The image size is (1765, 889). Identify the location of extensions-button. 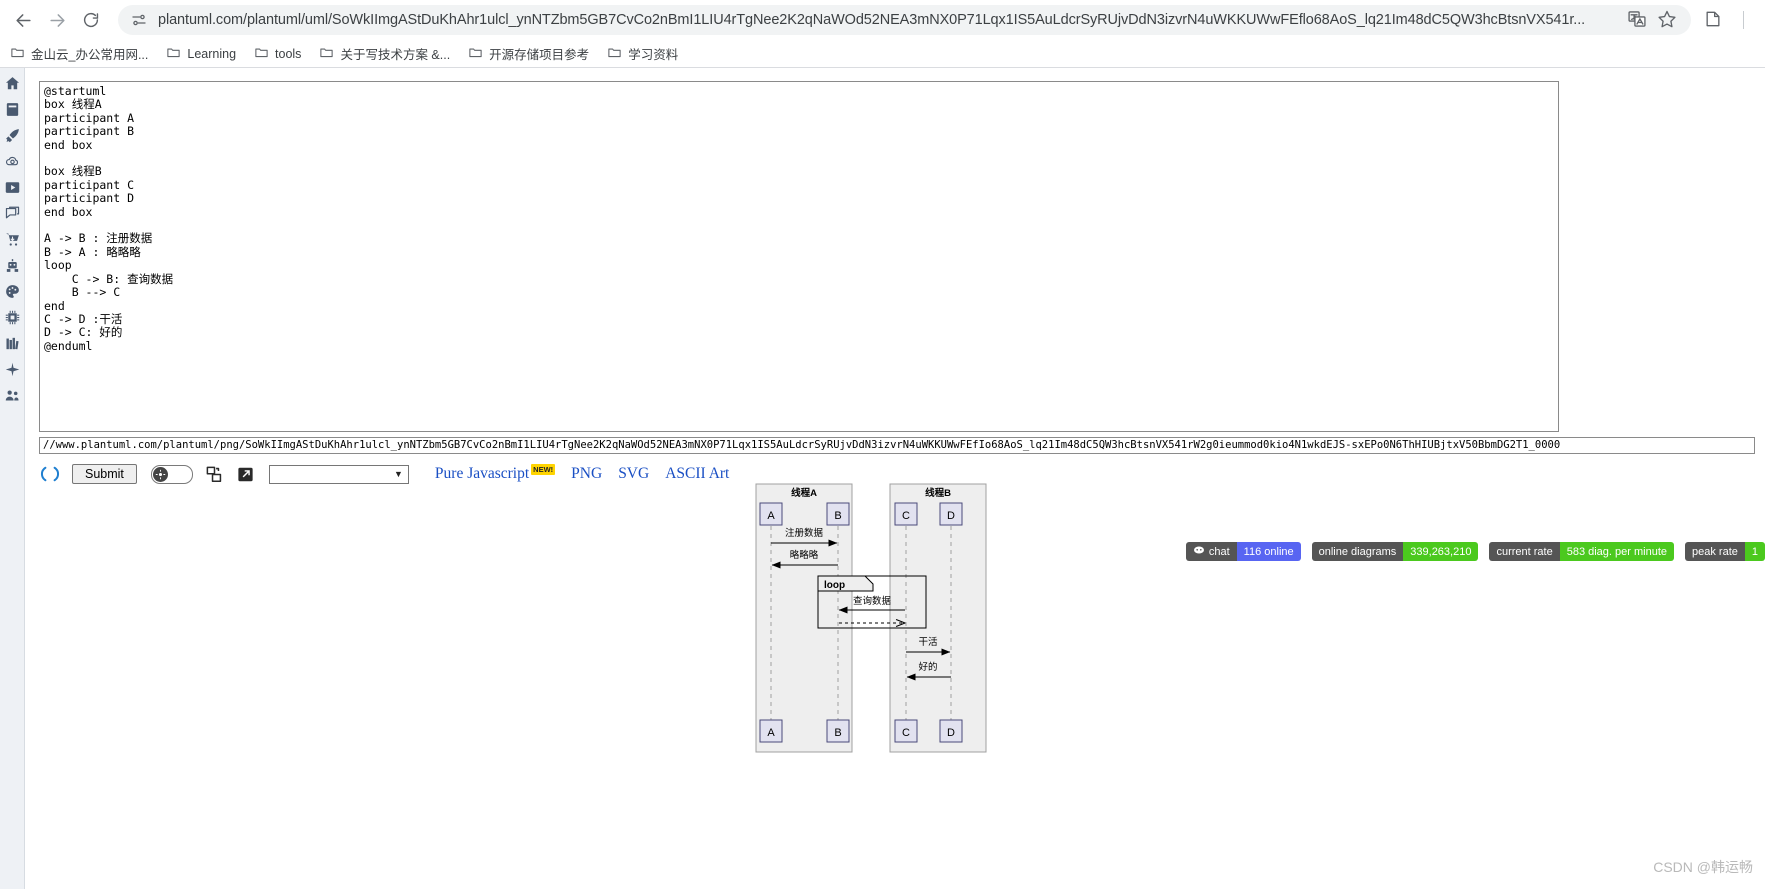
(1713, 20).